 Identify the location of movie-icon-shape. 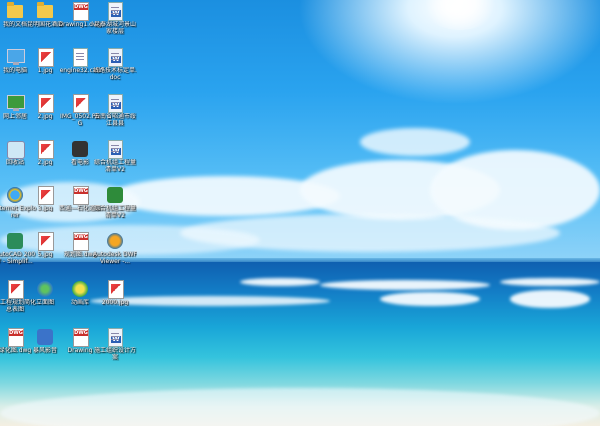
(80, 149).